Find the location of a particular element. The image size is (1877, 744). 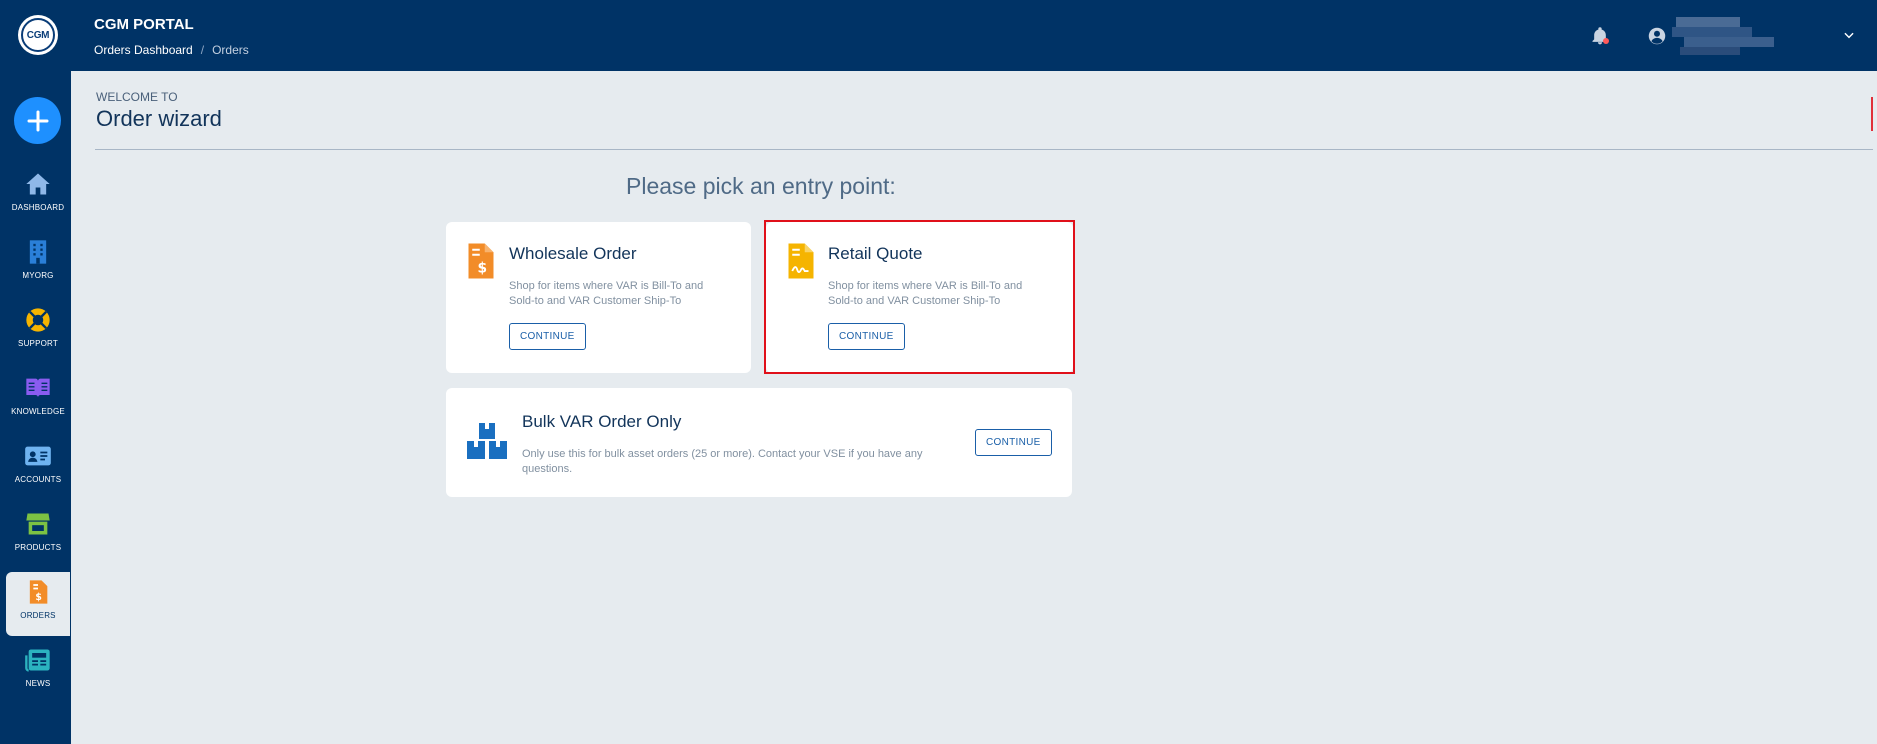

welcome-label: WELCOME TO is located at coordinates (137, 97).